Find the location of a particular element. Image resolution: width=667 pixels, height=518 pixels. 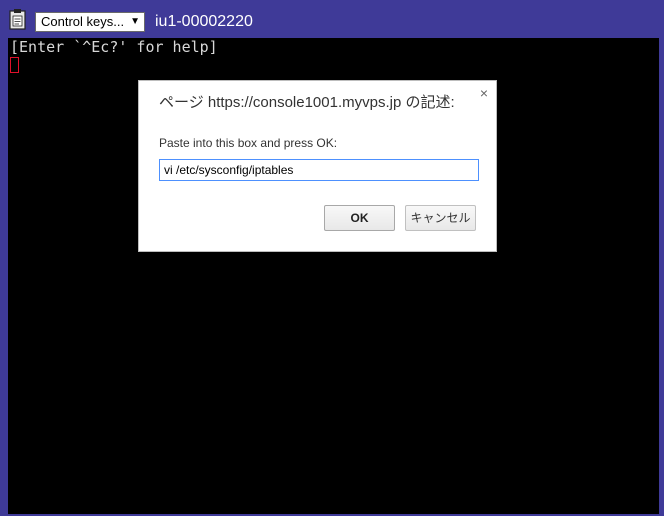

terminal-help-line: [Enter `^Ec?' for help] is located at coordinates (114, 47).